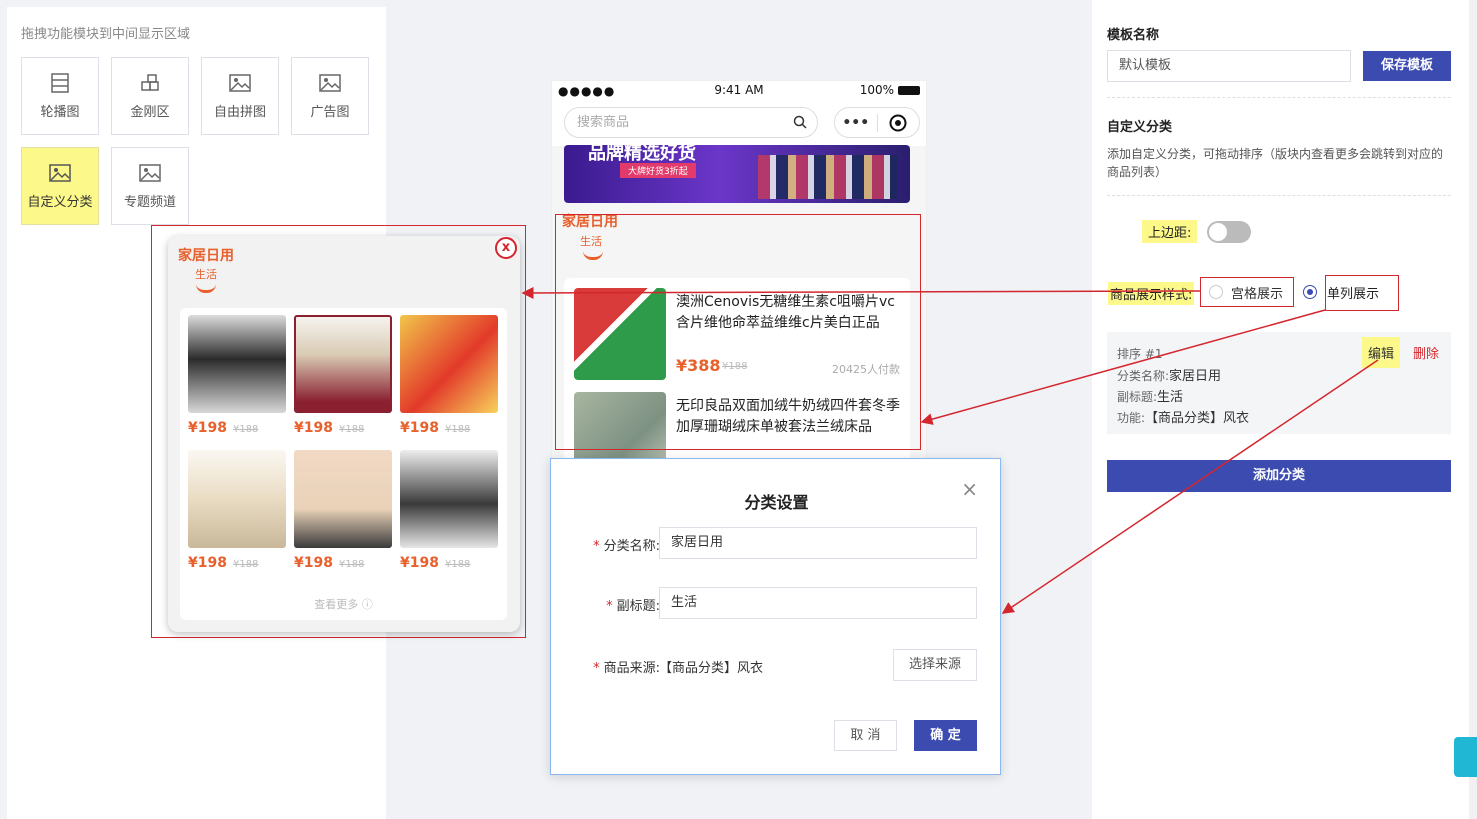  Describe the element at coordinates (1218, 232) in the screenshot. I see `toggle-knob` at that location.